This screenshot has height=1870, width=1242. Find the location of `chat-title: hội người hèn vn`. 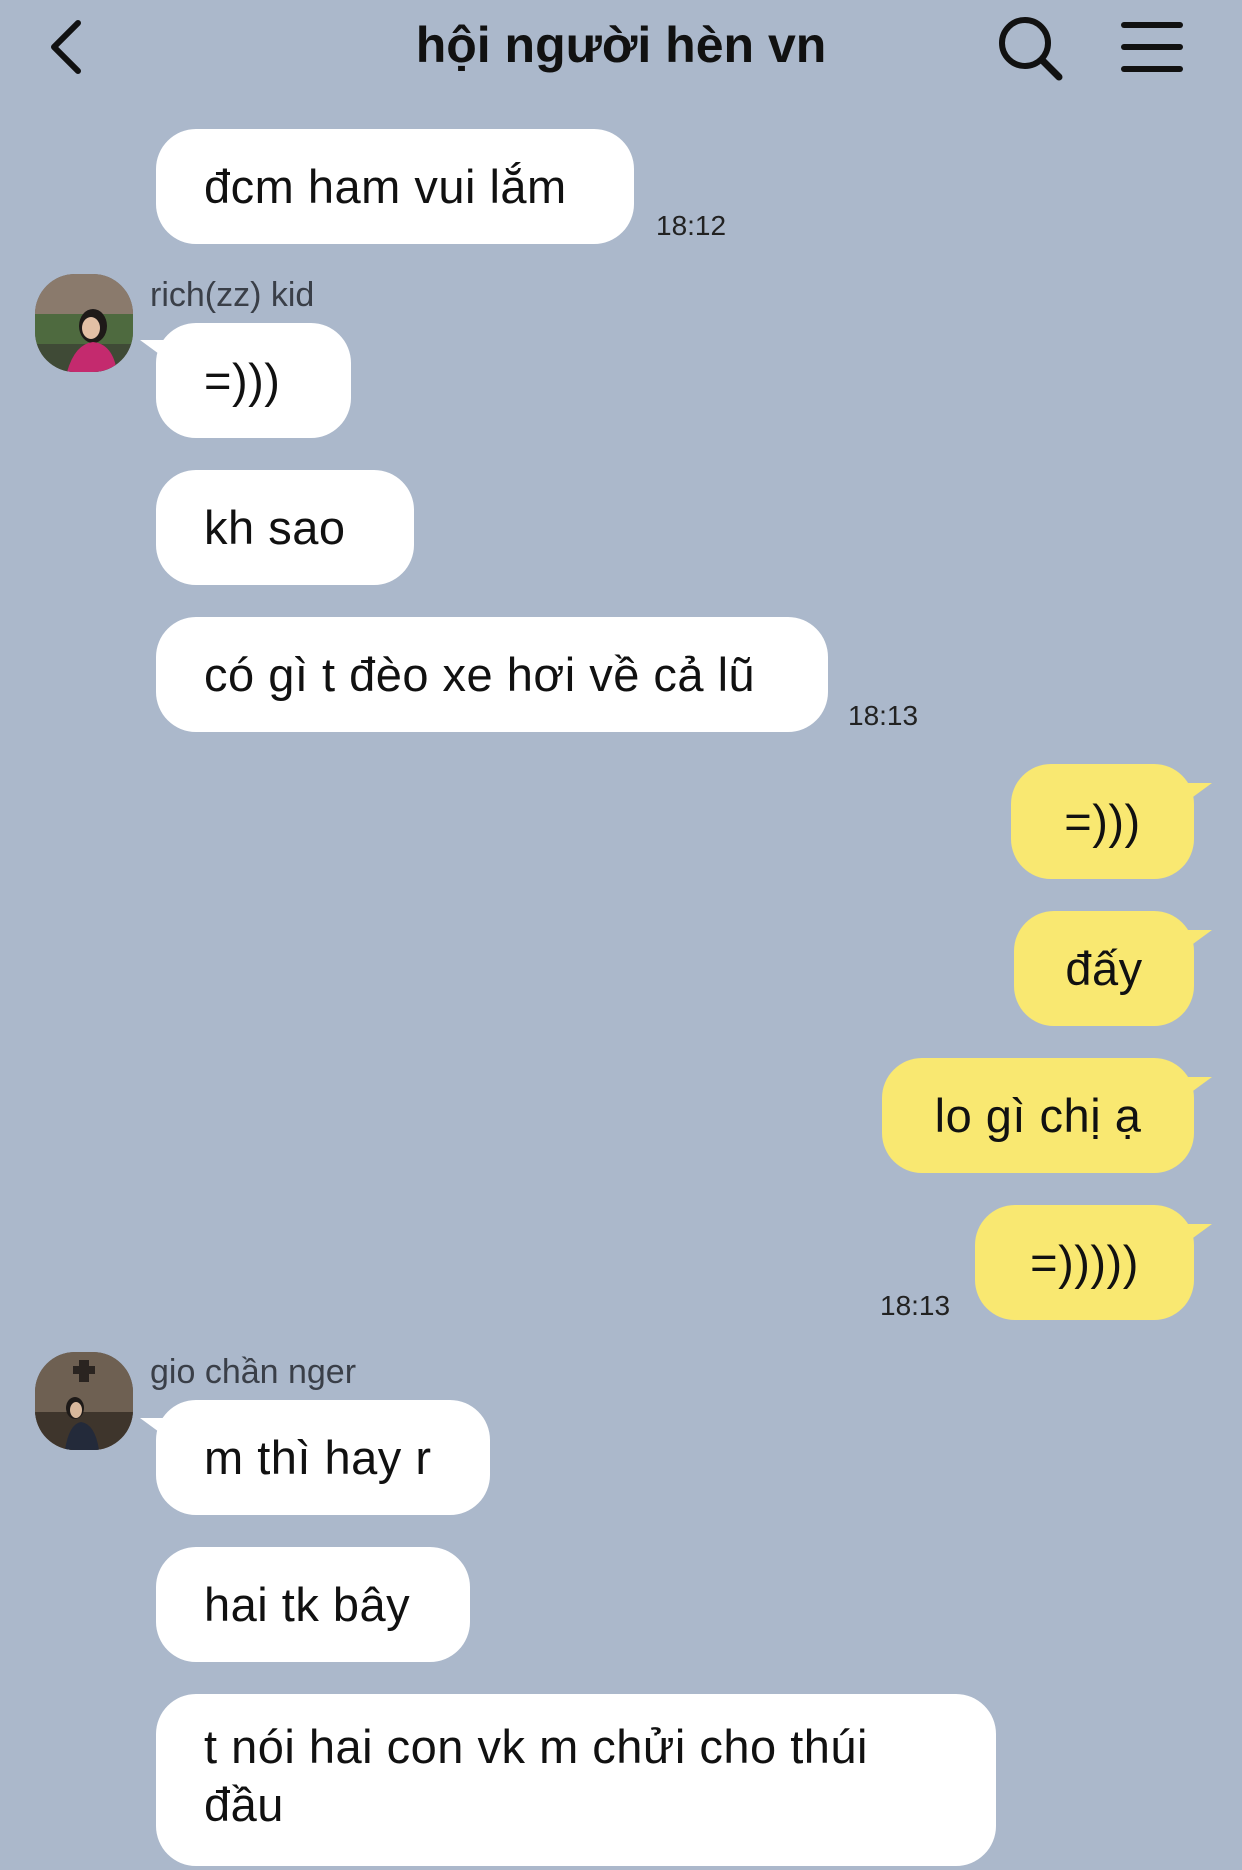

chat-title: hội người hèn vn is located at coordinates (621, 45).